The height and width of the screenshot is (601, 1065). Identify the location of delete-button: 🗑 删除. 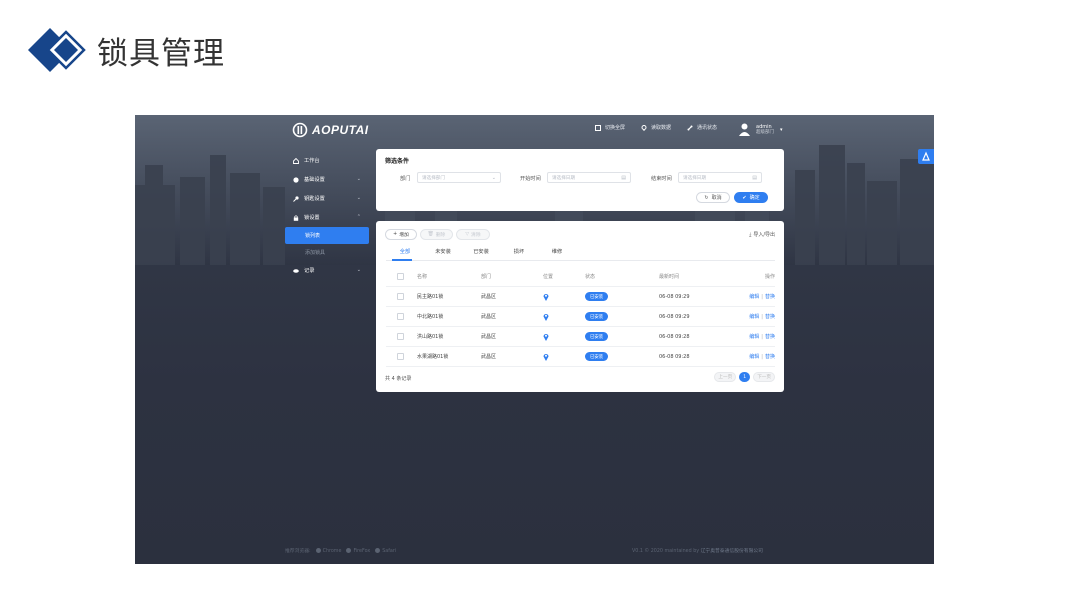
(436, 234).